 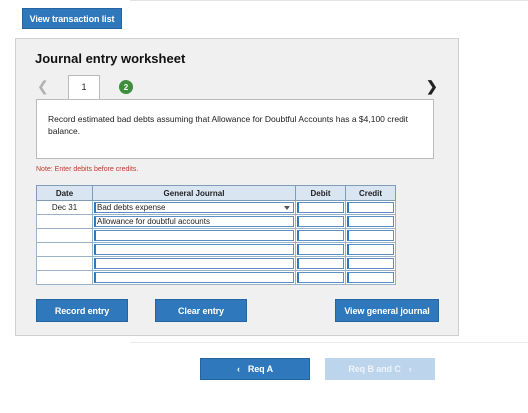 What do you see at coordinates (72, 18) in the screenshot?
I see `view-transaction-list-button: View transaction list` at bounding box center [72, 18].